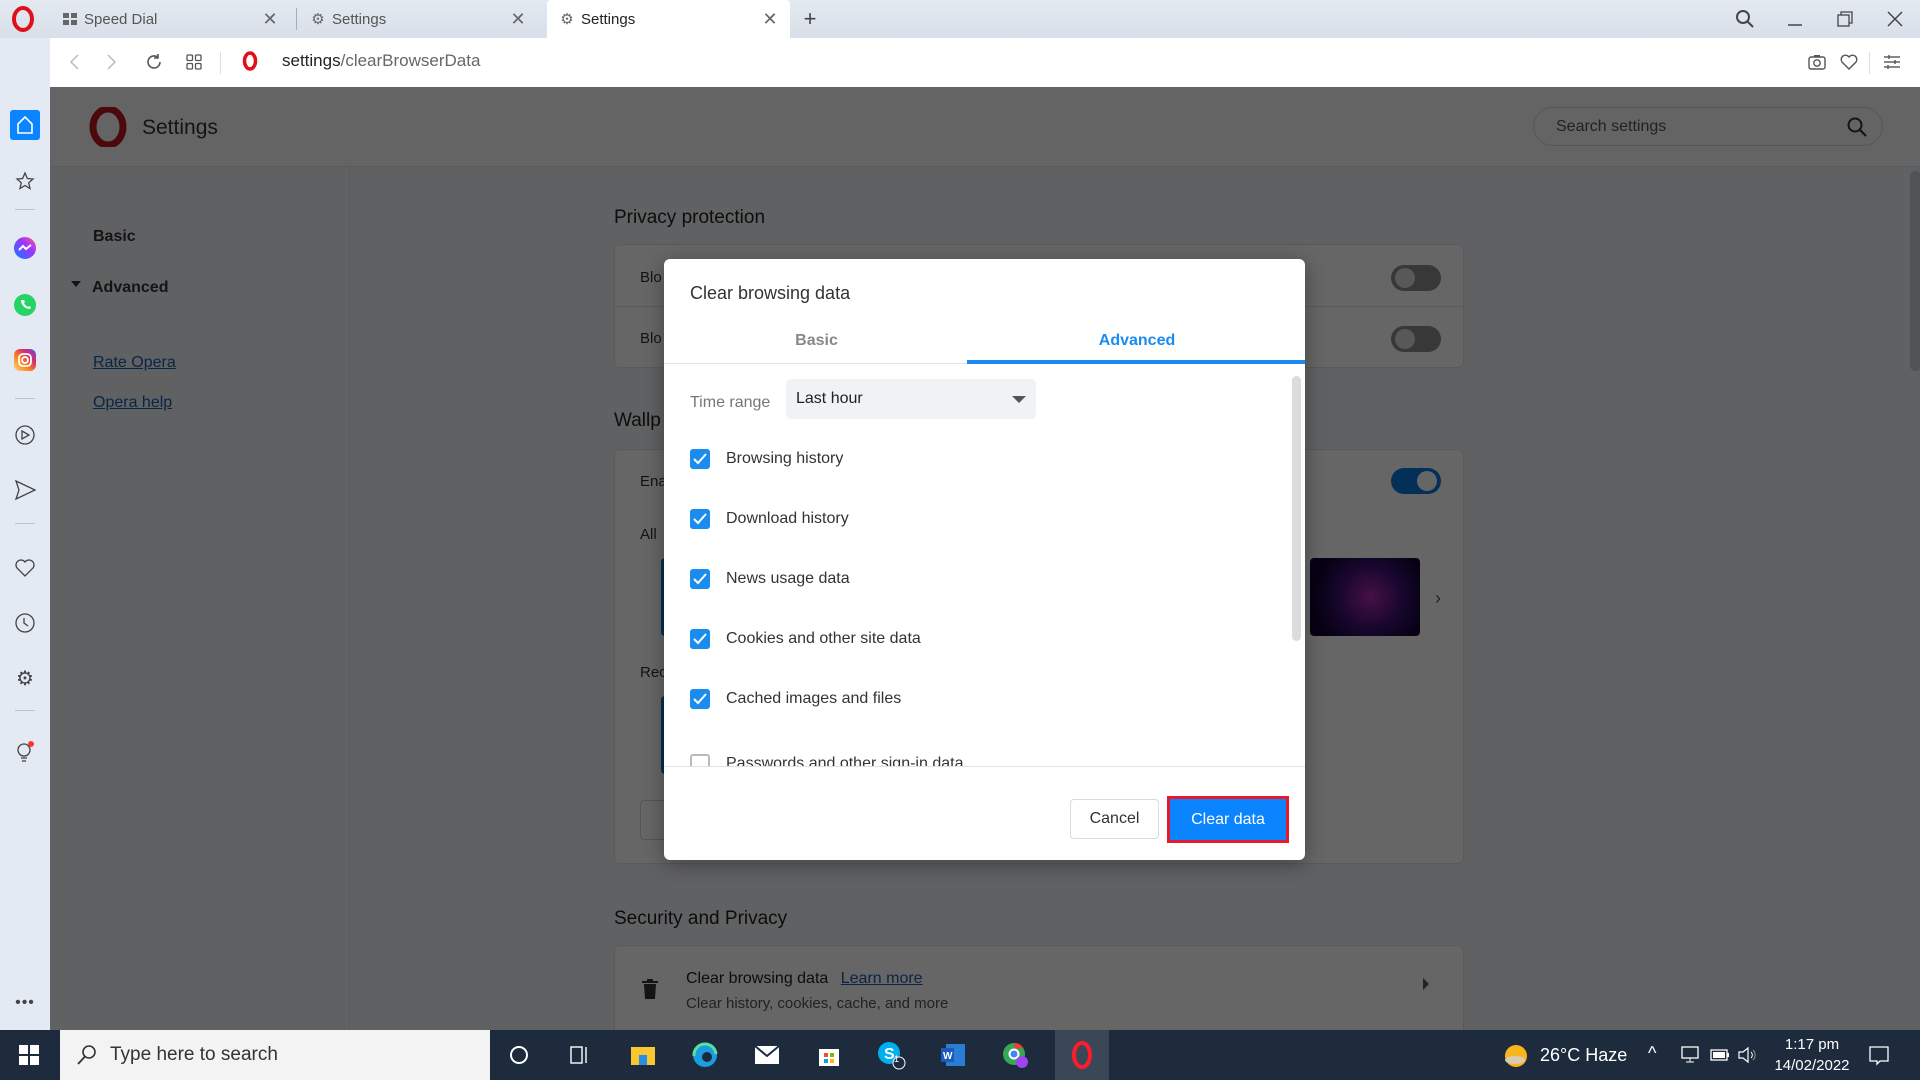 This screenshot has width=1920, height=1080. What do you see at coordinates (74, 62) in the screenshot?
I see `back-button` at bounding box center [74, 62].